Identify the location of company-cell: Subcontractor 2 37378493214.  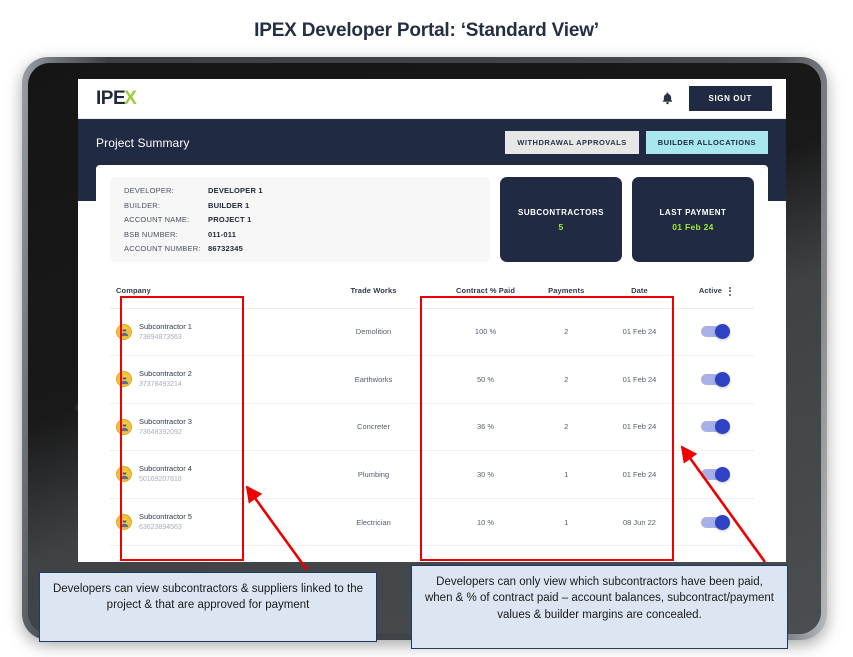
(210, 379).